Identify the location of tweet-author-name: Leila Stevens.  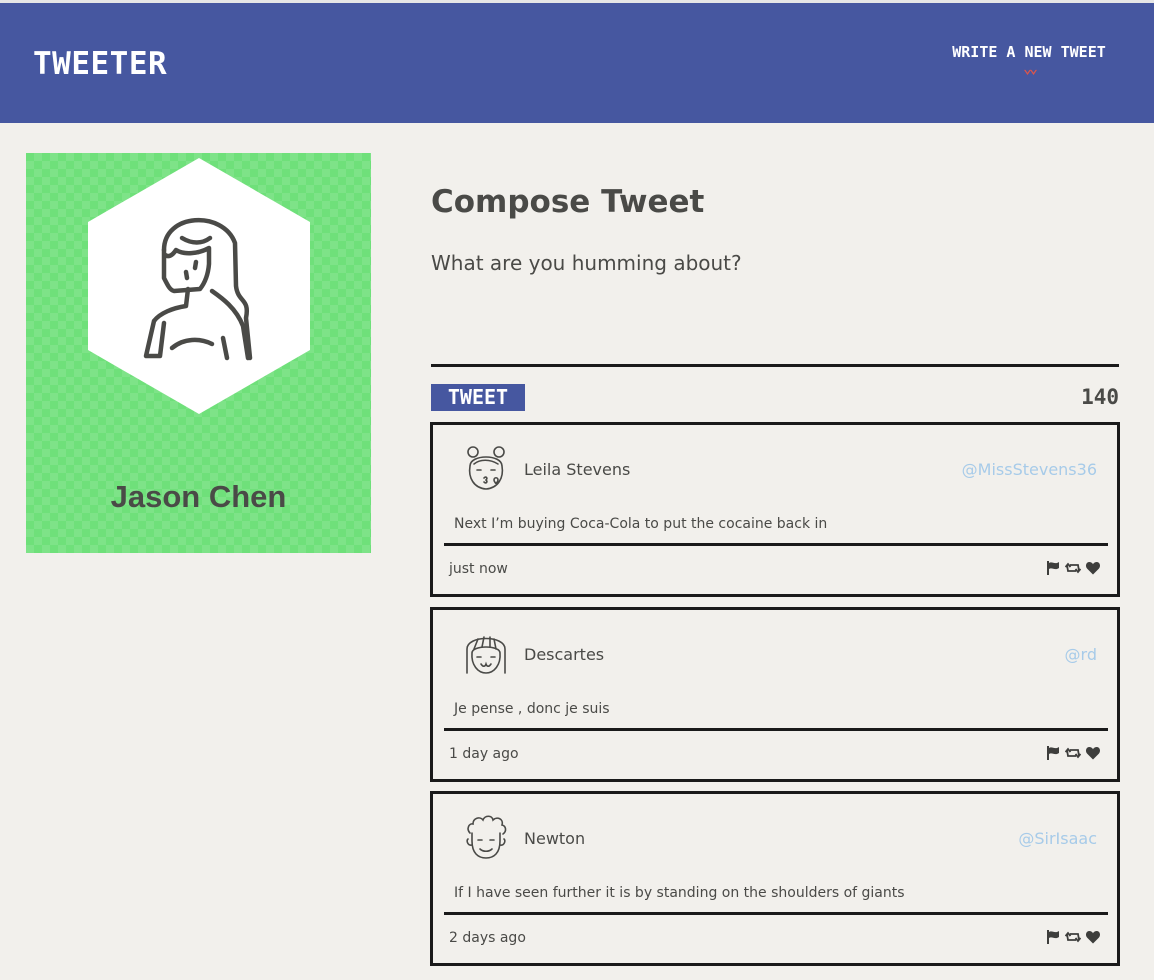
(577, 469).